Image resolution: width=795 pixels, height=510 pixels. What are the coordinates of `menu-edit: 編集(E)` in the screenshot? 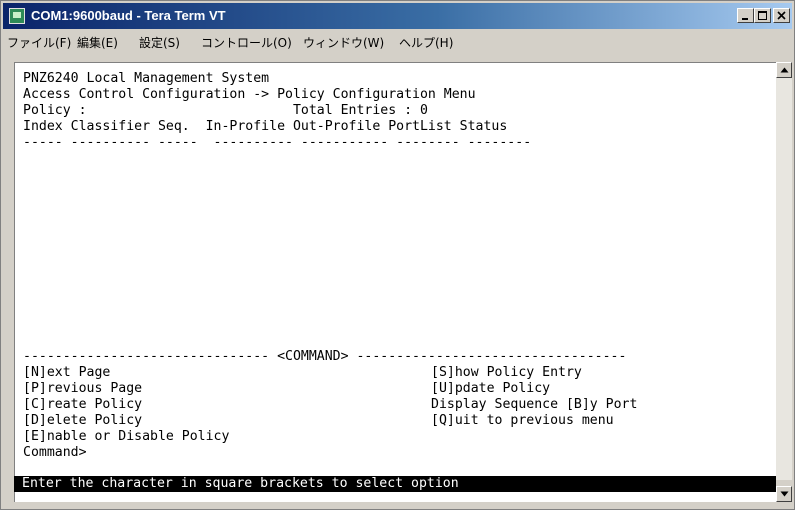 It's located at (97, 42).